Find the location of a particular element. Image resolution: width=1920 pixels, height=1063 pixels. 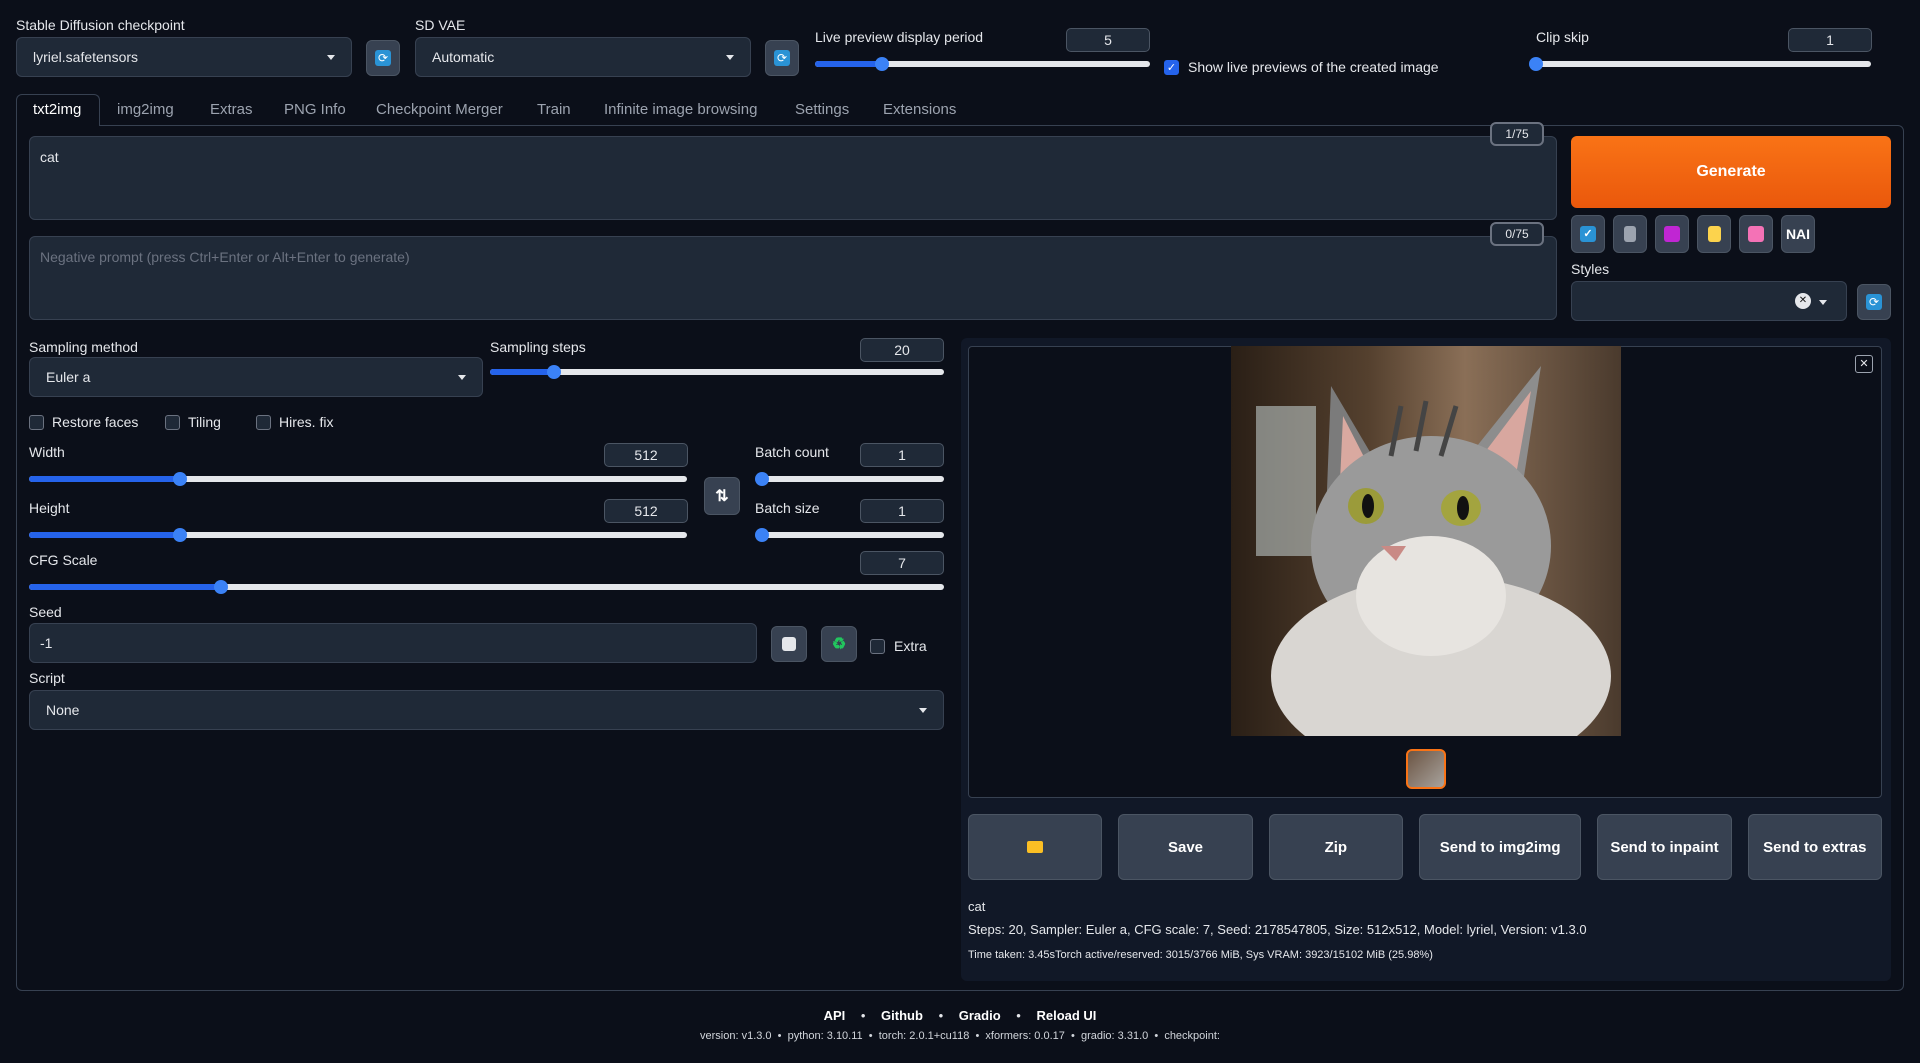

paste-params-button is located at coordinates (1714, 234).